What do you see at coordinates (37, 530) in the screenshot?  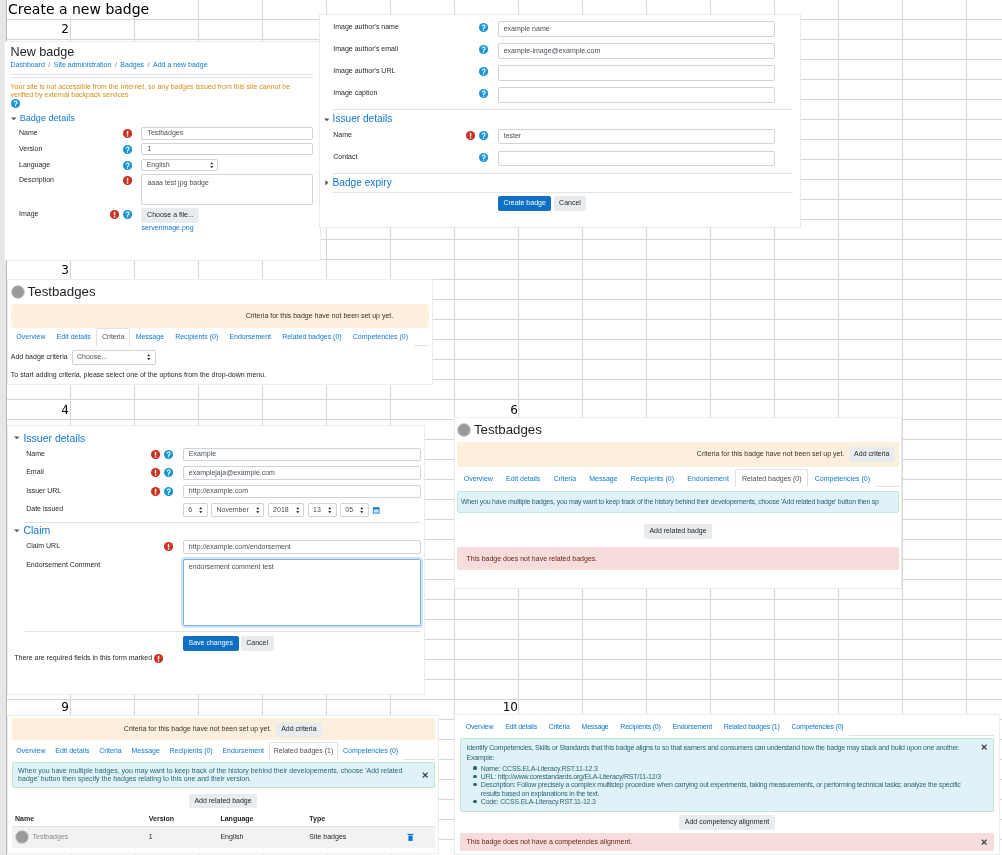 I see `section-title: Claim` at bounding box center [37, 530].